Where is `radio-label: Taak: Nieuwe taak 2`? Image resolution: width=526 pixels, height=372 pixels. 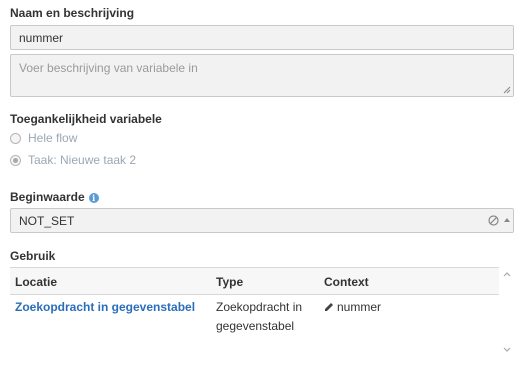 radio-label: Taak: Nieuwe taak 2 is located at coordinates (82, 160).